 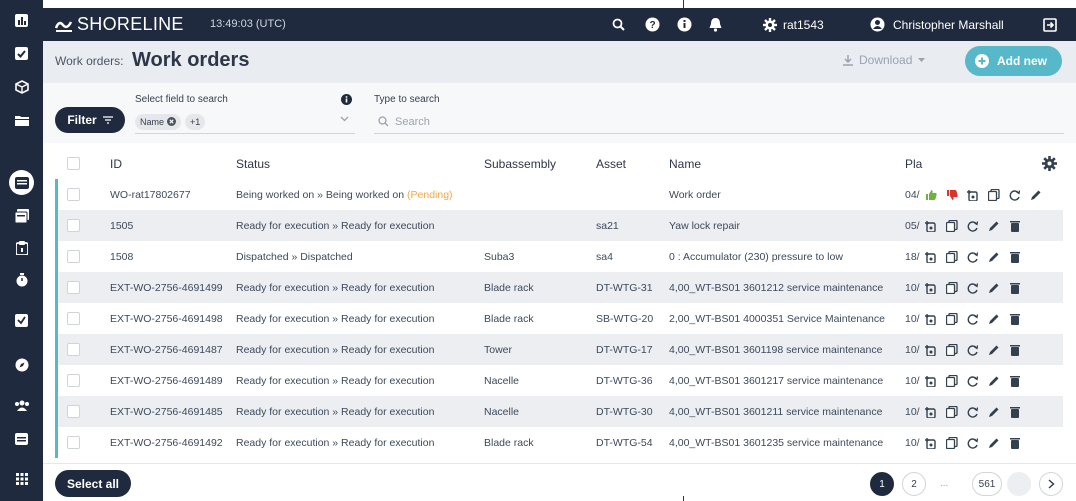 What do you see at coordinates (93, 483) in the screenshot?
I see `select-all-button: Select all` at bounding box center [93, 483].